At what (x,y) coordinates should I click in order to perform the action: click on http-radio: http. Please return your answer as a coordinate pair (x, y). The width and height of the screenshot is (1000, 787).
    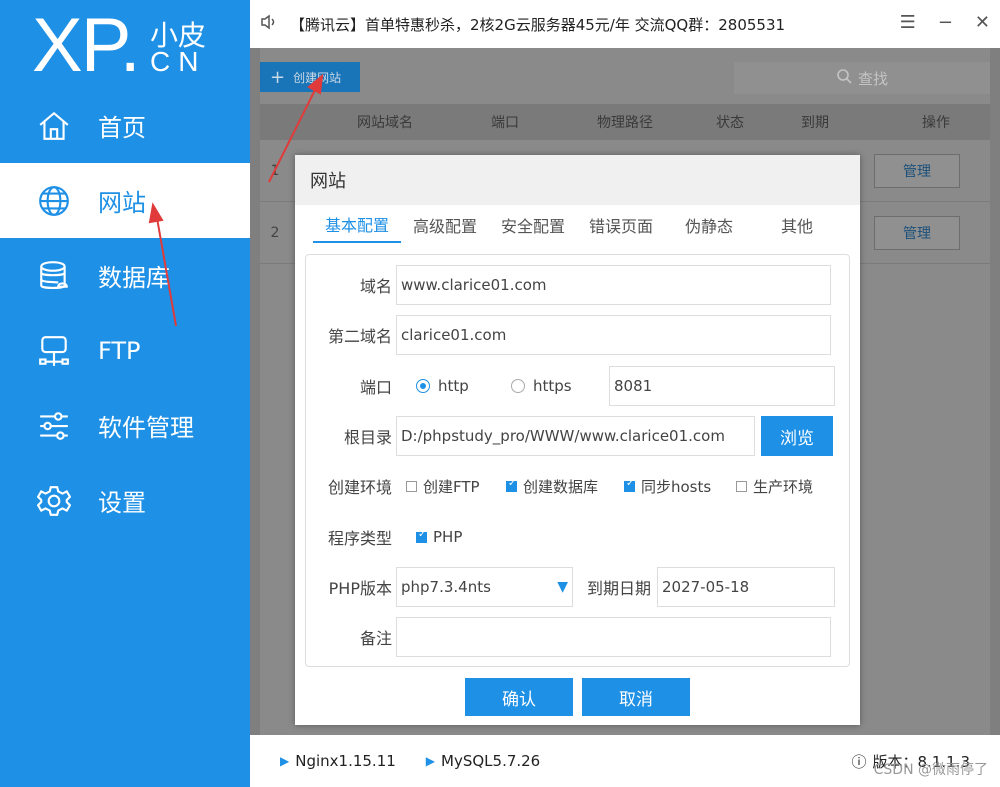
    Looking at the image, I should click on (463, 386).